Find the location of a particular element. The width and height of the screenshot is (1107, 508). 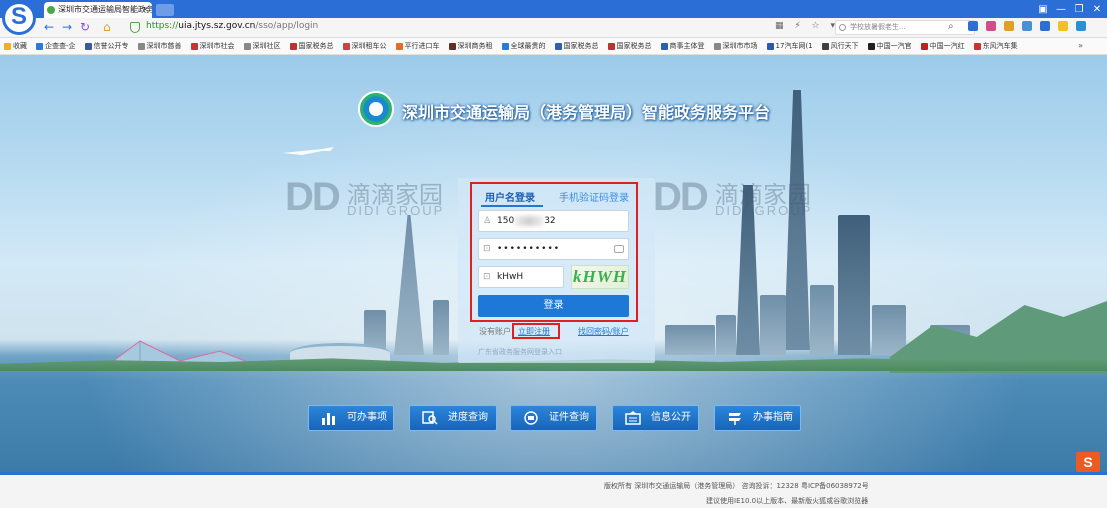

note-icon is located at coordinates (1027, 26).